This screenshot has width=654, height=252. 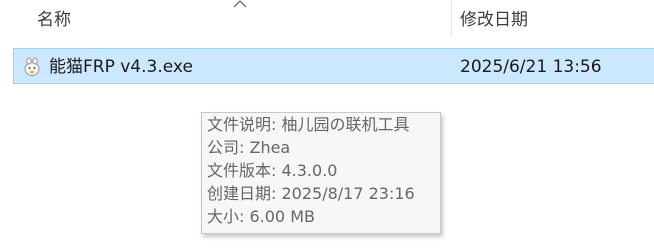 What do you see at coordinates (261, 216) in the screenshot?
I see `tooltip-size: 大小: 6.00 MB` at bounding box center [261, 216].